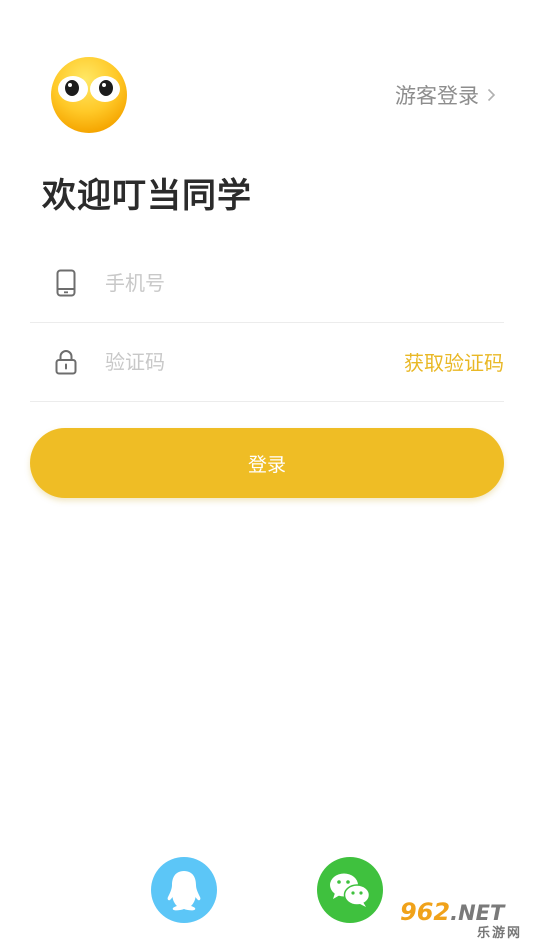 The width and height of the screenshot is (534, 949). I want to click on phone-icon, so click(66, 283).